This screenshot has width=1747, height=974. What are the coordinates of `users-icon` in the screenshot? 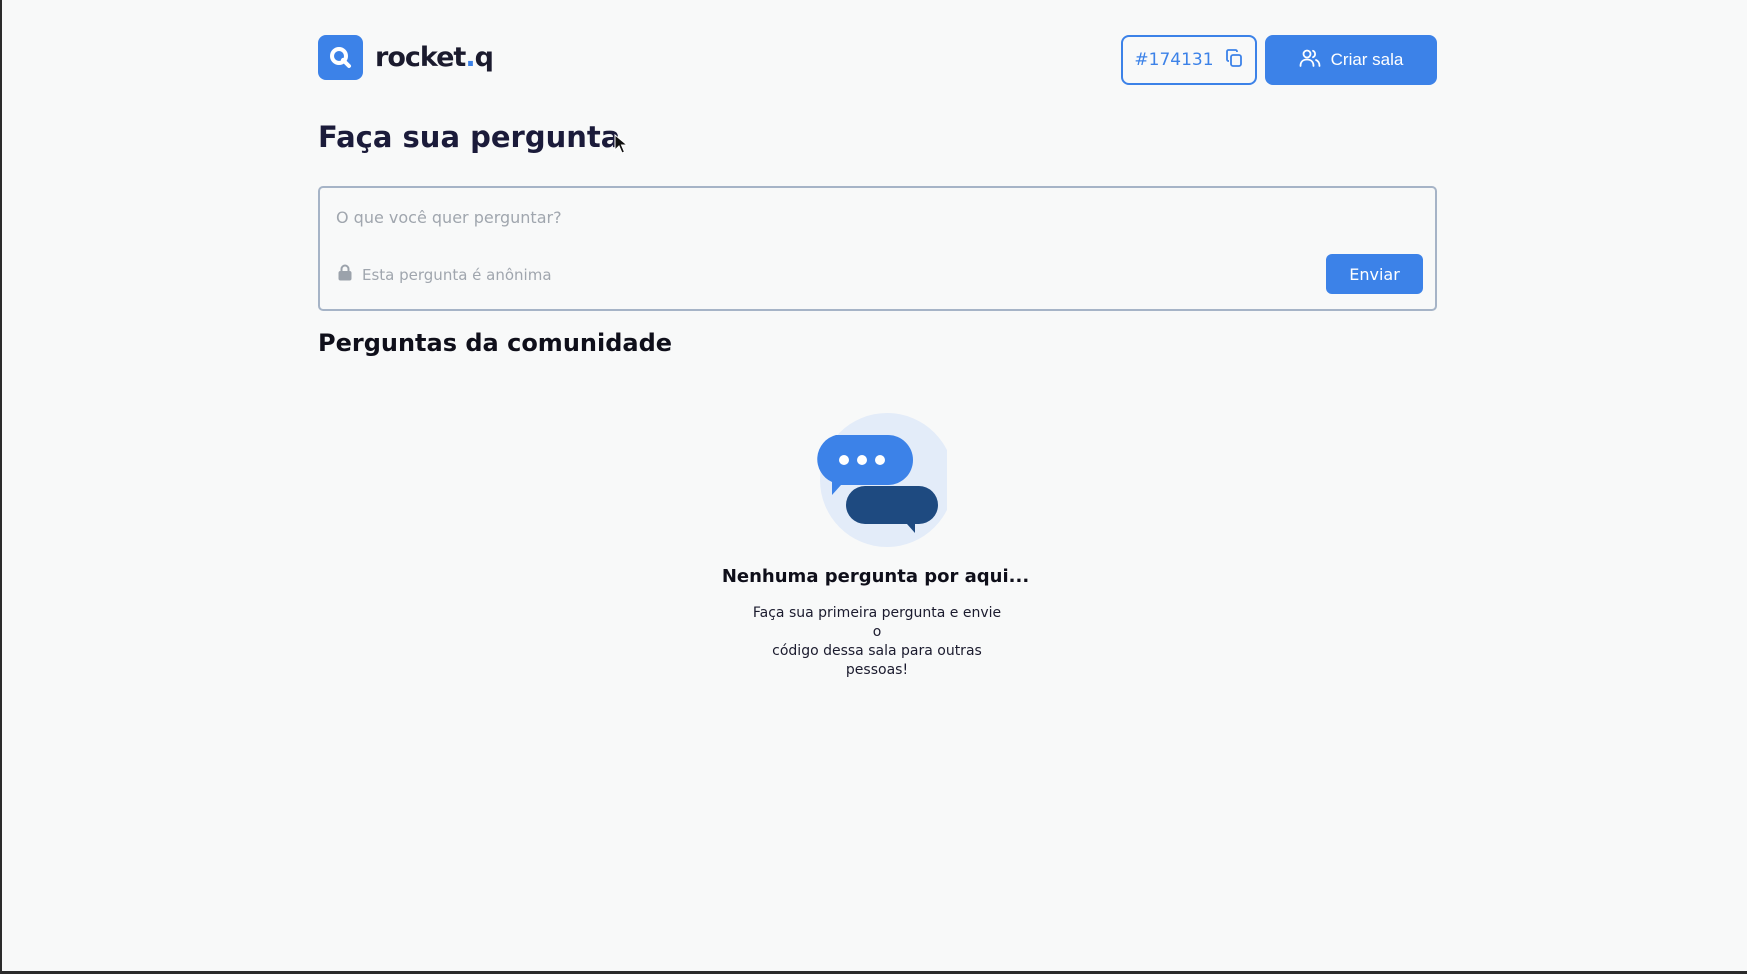 It's located at (1310, 60).